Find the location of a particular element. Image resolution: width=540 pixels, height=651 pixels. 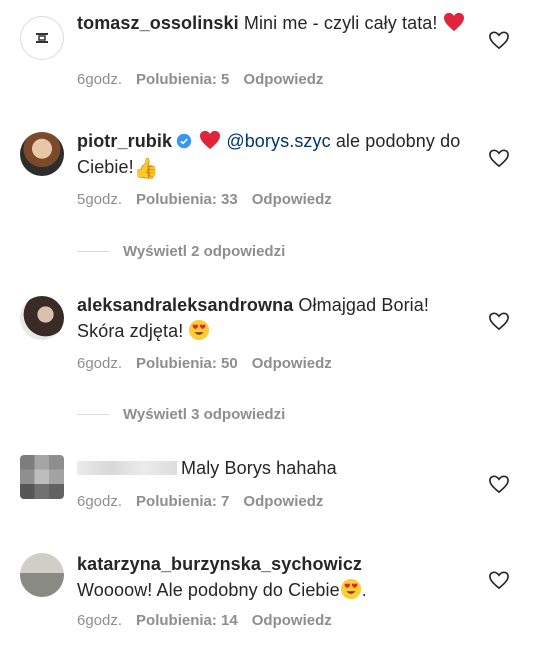

likes-count: Polubienia: 14 is located at coordinates (187, 620).